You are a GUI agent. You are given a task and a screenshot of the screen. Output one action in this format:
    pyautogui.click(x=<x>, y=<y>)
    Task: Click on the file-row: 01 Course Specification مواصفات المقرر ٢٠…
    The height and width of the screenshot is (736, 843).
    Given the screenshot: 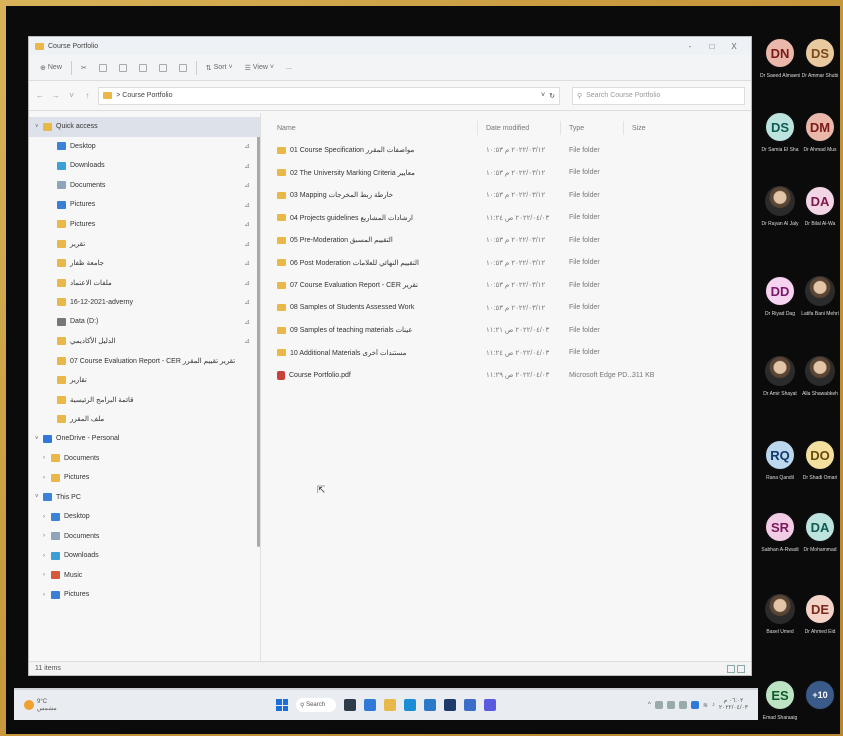 What is the action you would take?
    pyautogui.click(x=514, y=150)
    